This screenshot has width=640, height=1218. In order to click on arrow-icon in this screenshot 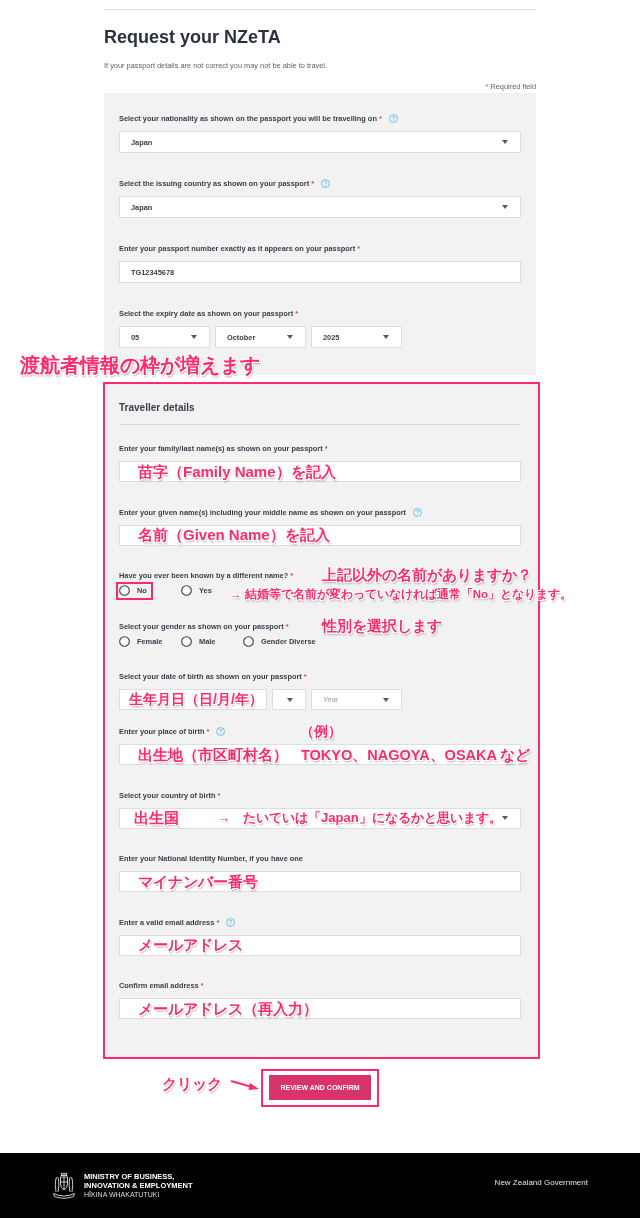, I will do `click(245, 1084)`.